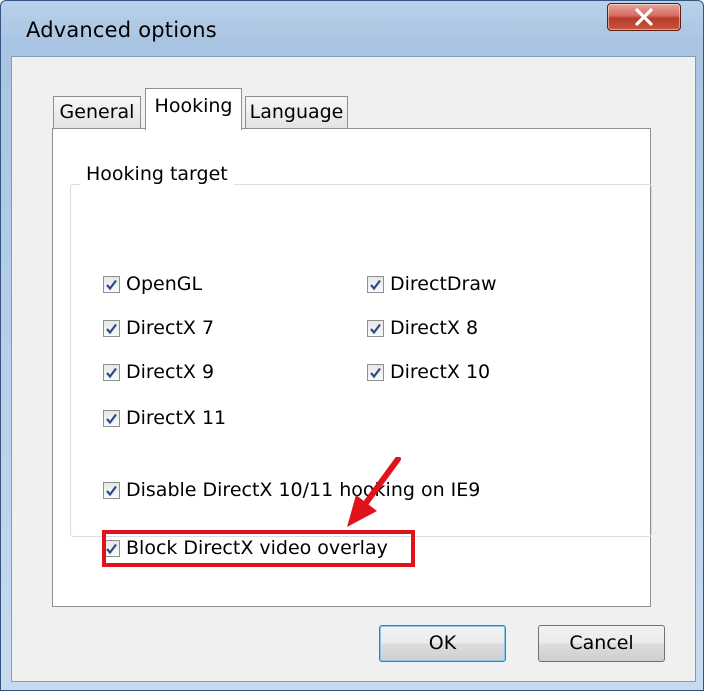 Image resolution: width=704 pixels, height=691 pixels. What do you see at coordinates (442, 643) in the screenshot?
I see `ok-button: OK` at bounding box center [442, 643].